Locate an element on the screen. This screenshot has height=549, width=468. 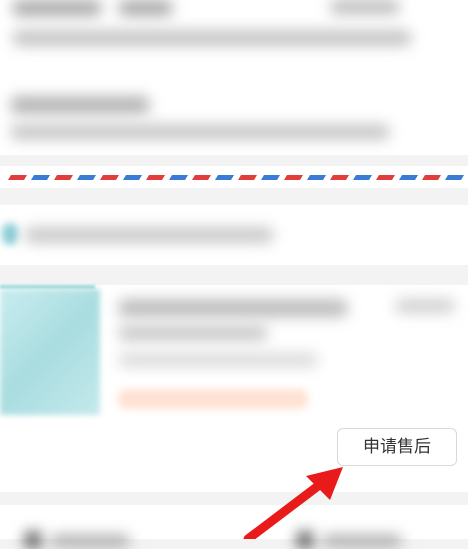
store-icon is located at coordinates (10, 234).